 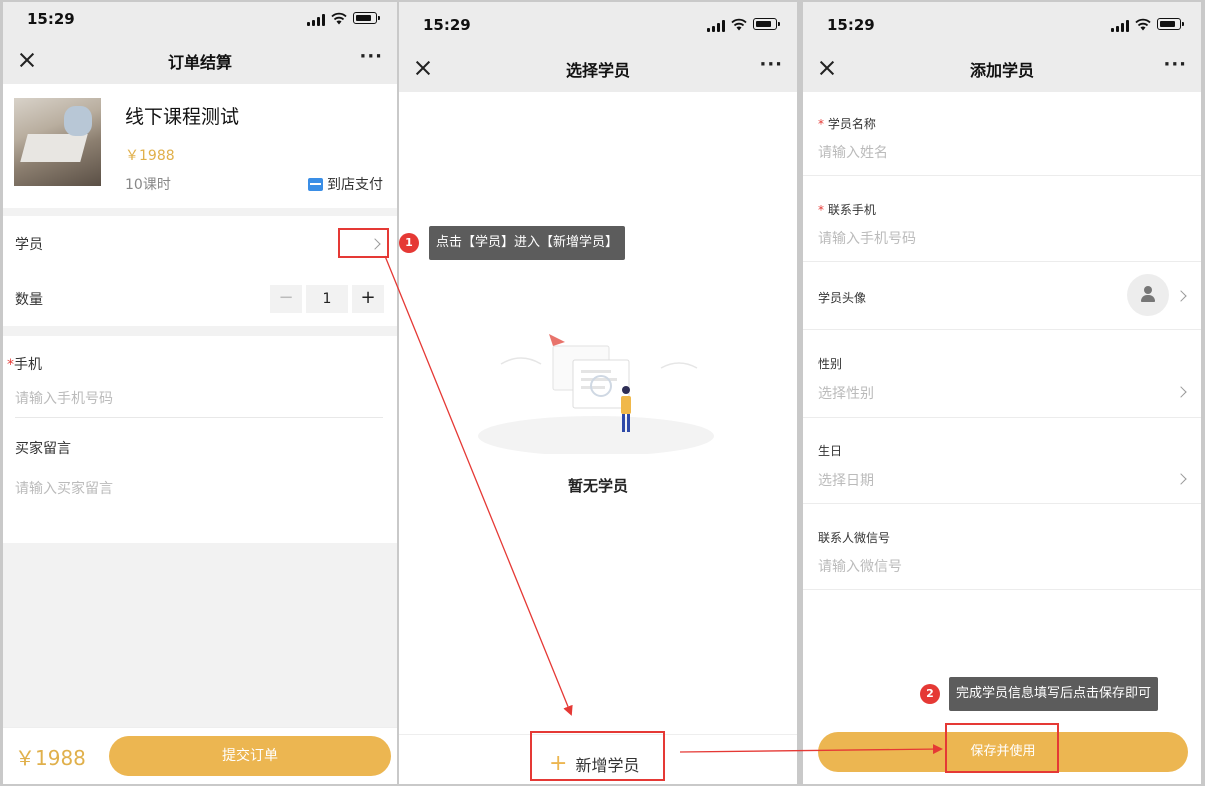 I want to click on quantity-value: 1, so click(x=327, y=299).